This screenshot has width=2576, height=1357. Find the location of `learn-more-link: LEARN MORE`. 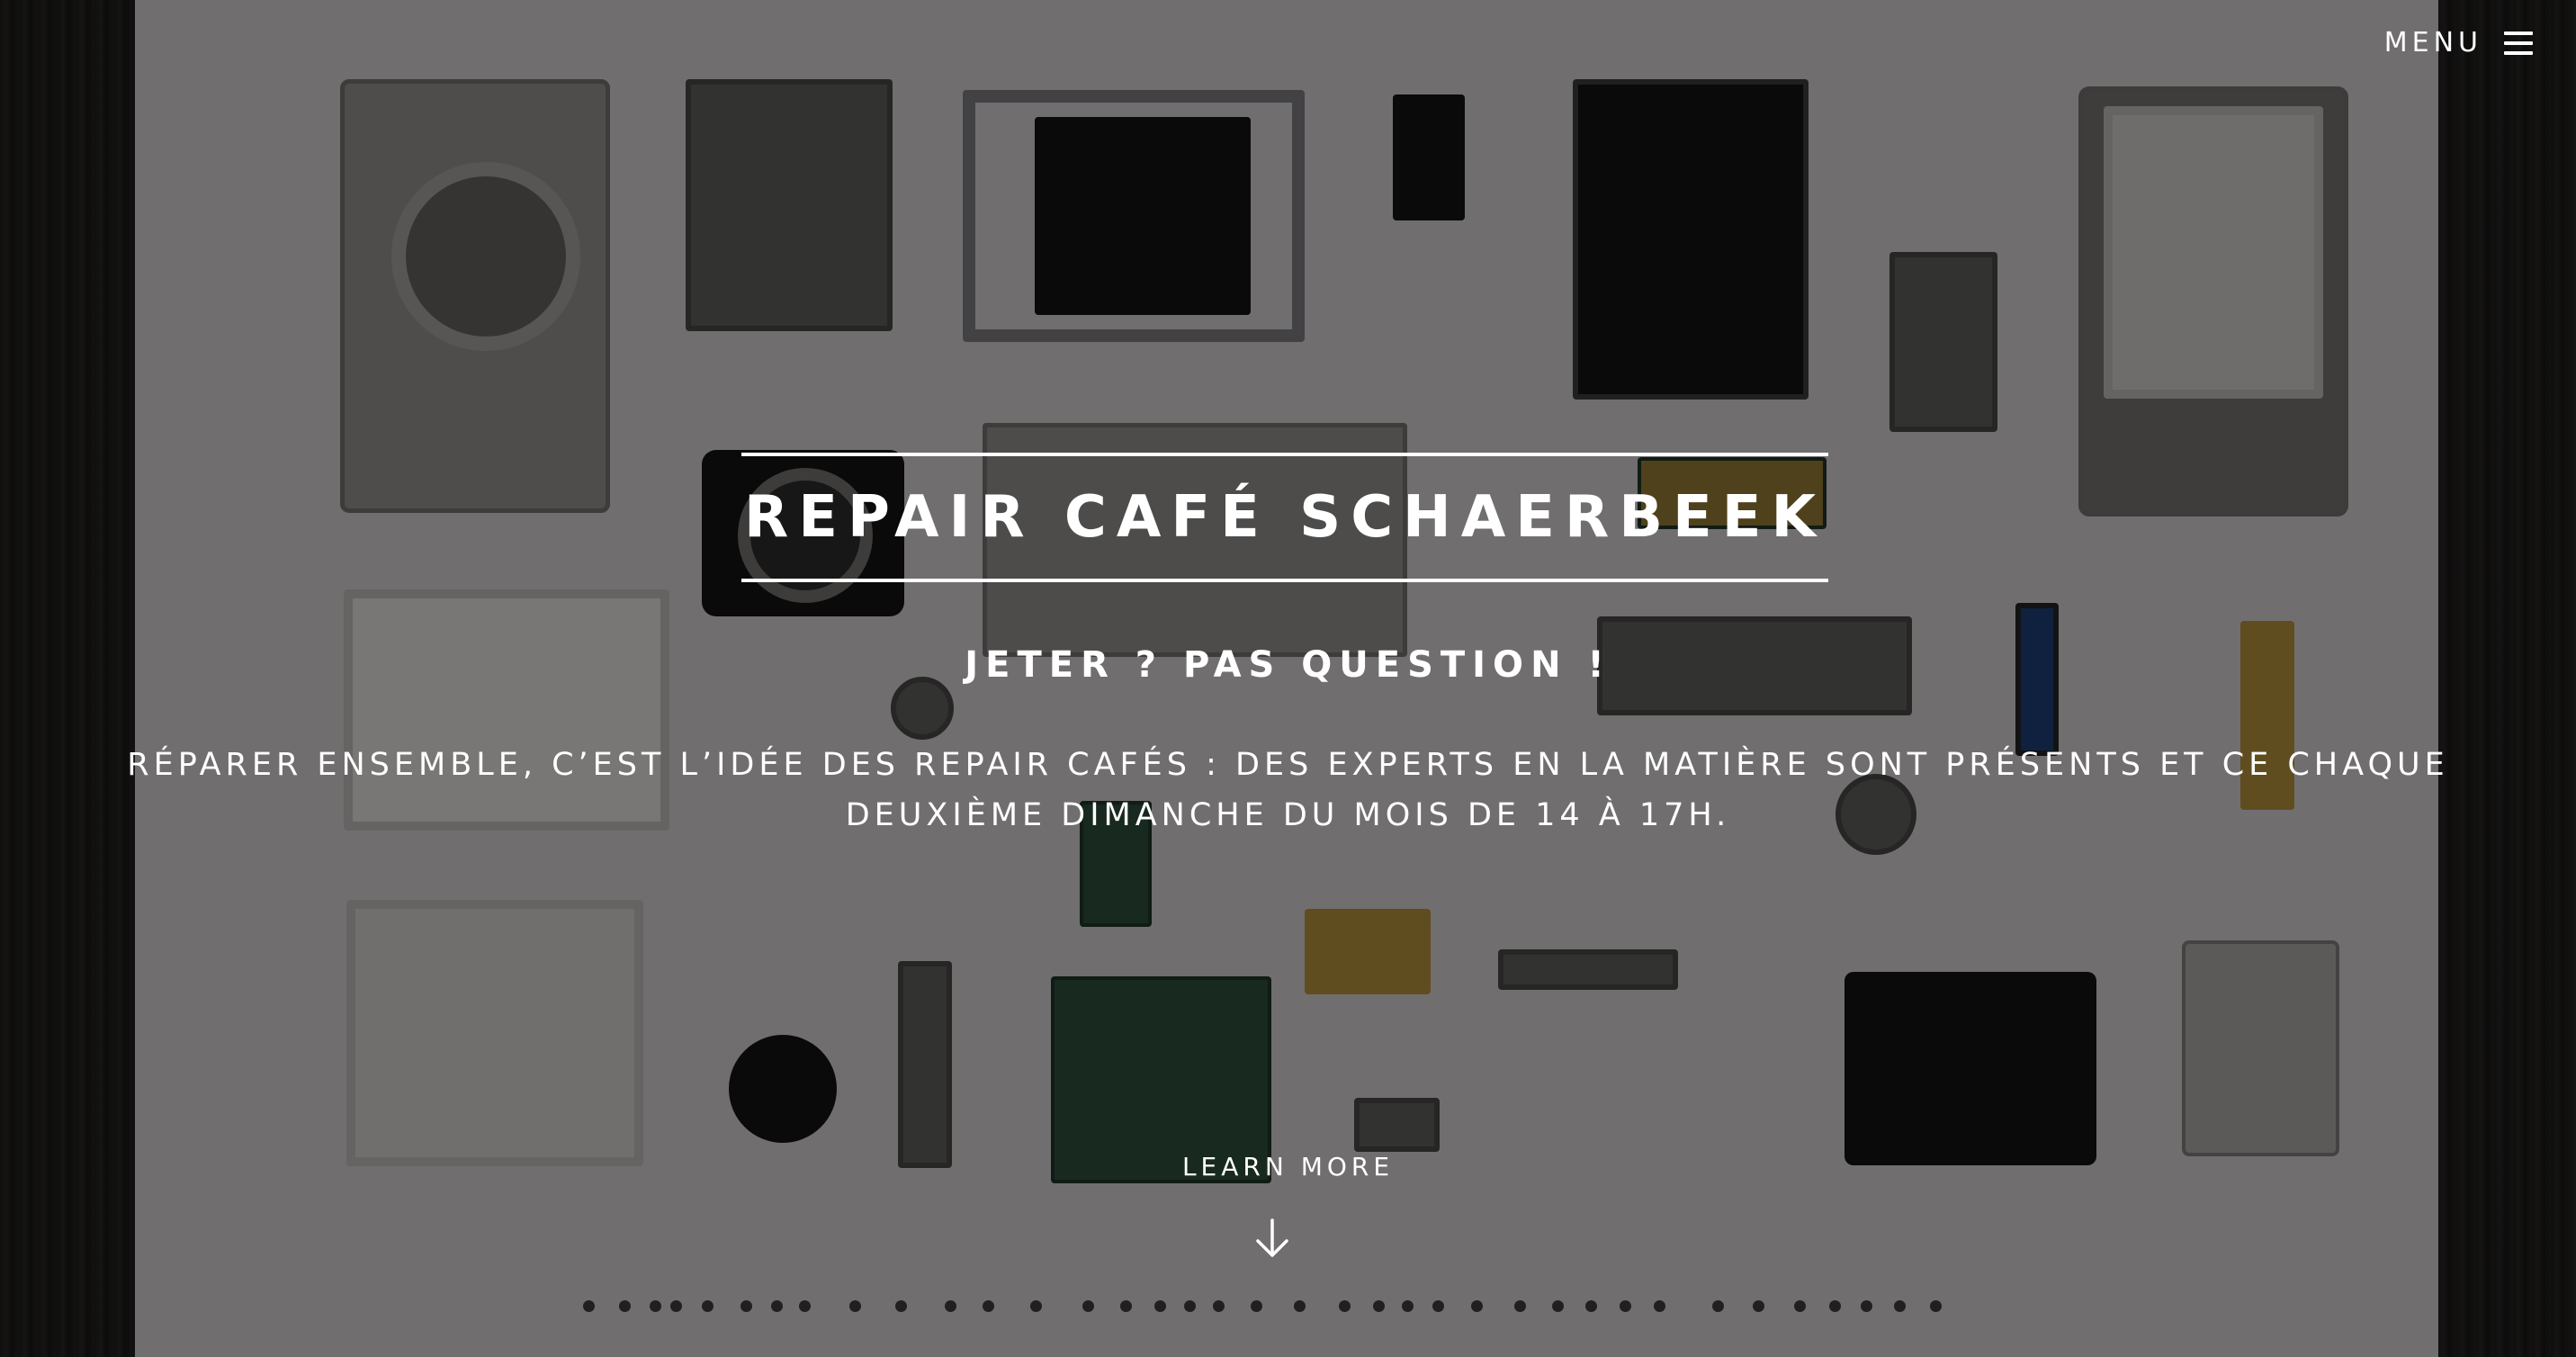

learn-more-link: LEARN MORE is located at coordinates (1288, 1167).